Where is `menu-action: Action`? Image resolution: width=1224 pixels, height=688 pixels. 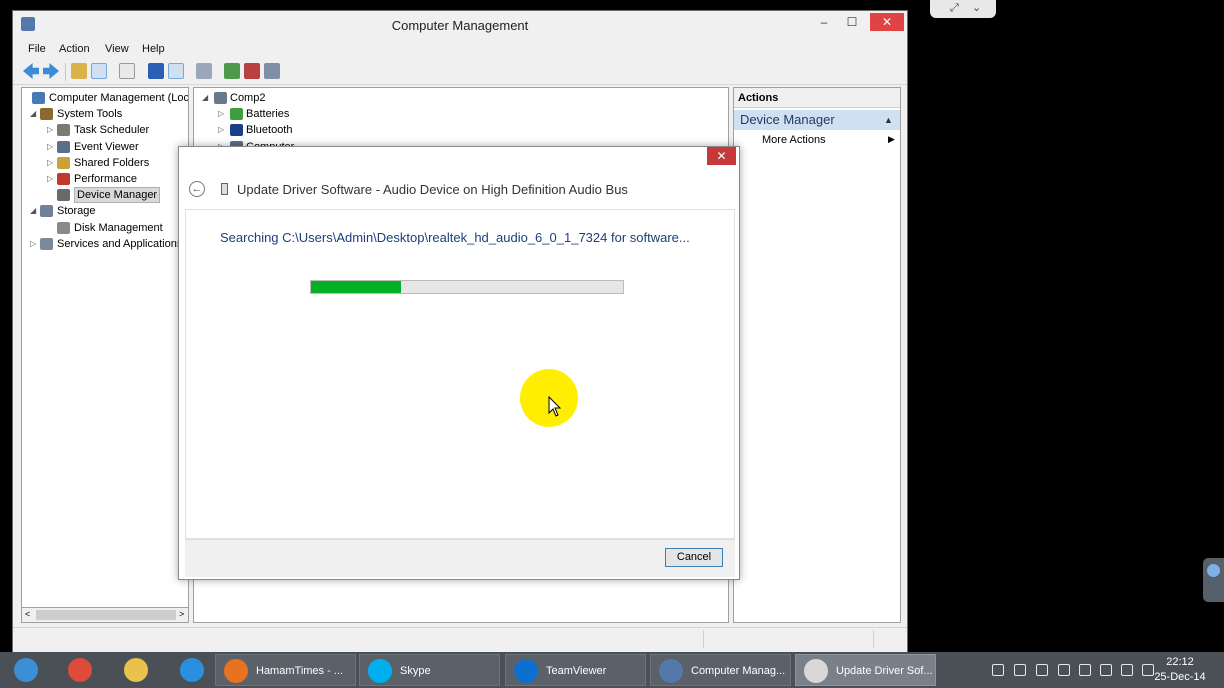
menu-action: Action is located at coordinates (74, 49).